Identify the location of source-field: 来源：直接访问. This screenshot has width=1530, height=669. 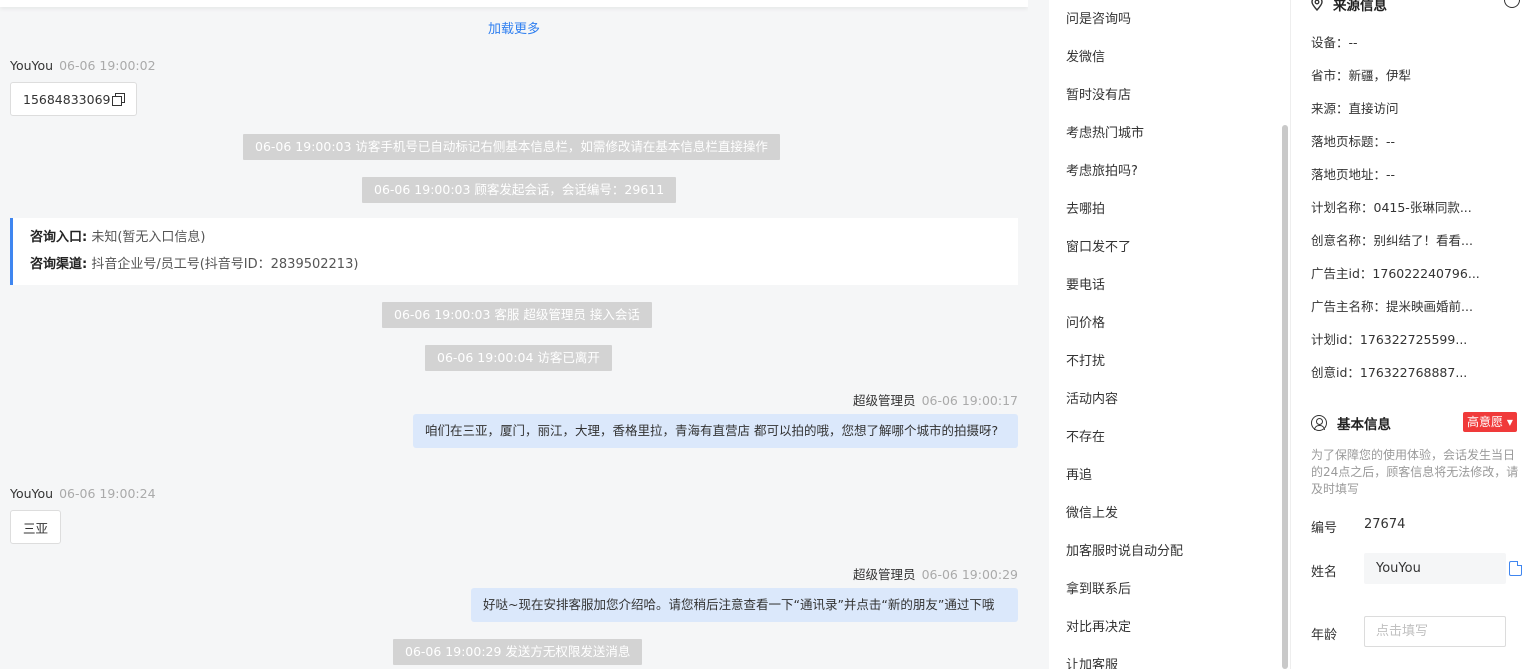
(1355, 108).